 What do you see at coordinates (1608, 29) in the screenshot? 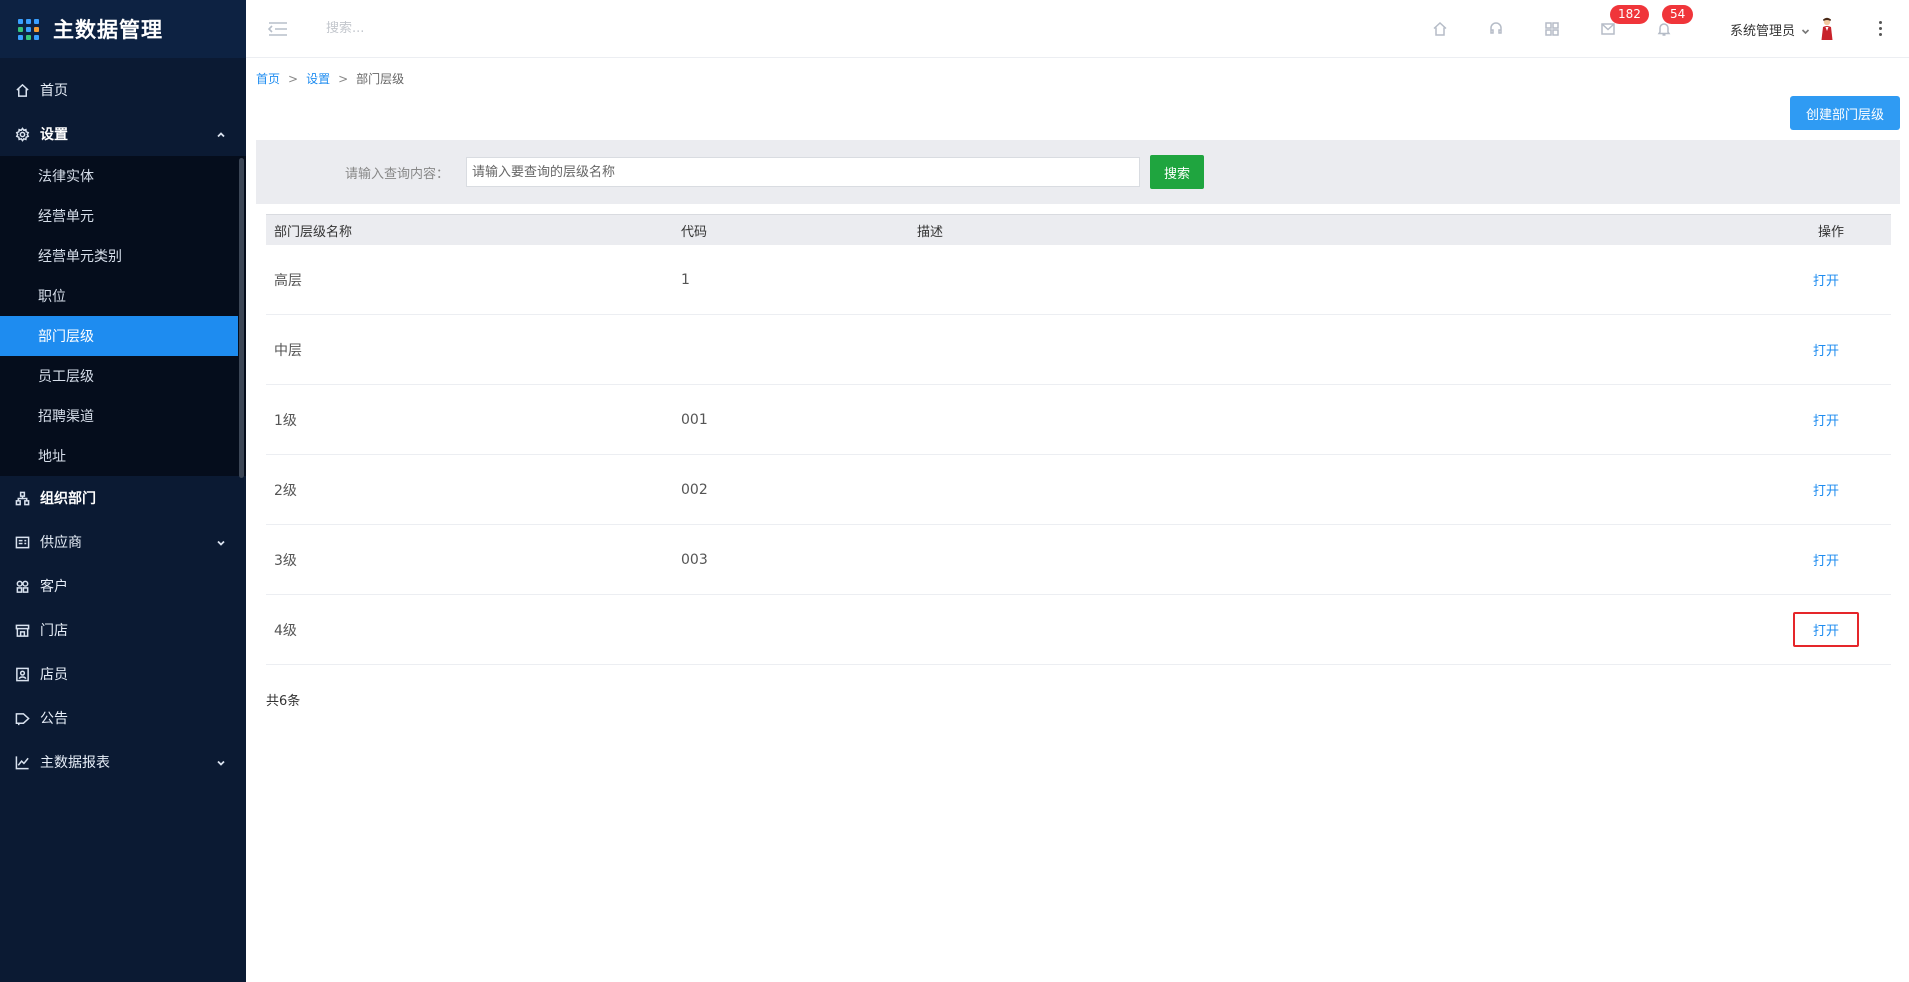
I see `mail-icon` at bounding box center [1608, 29].